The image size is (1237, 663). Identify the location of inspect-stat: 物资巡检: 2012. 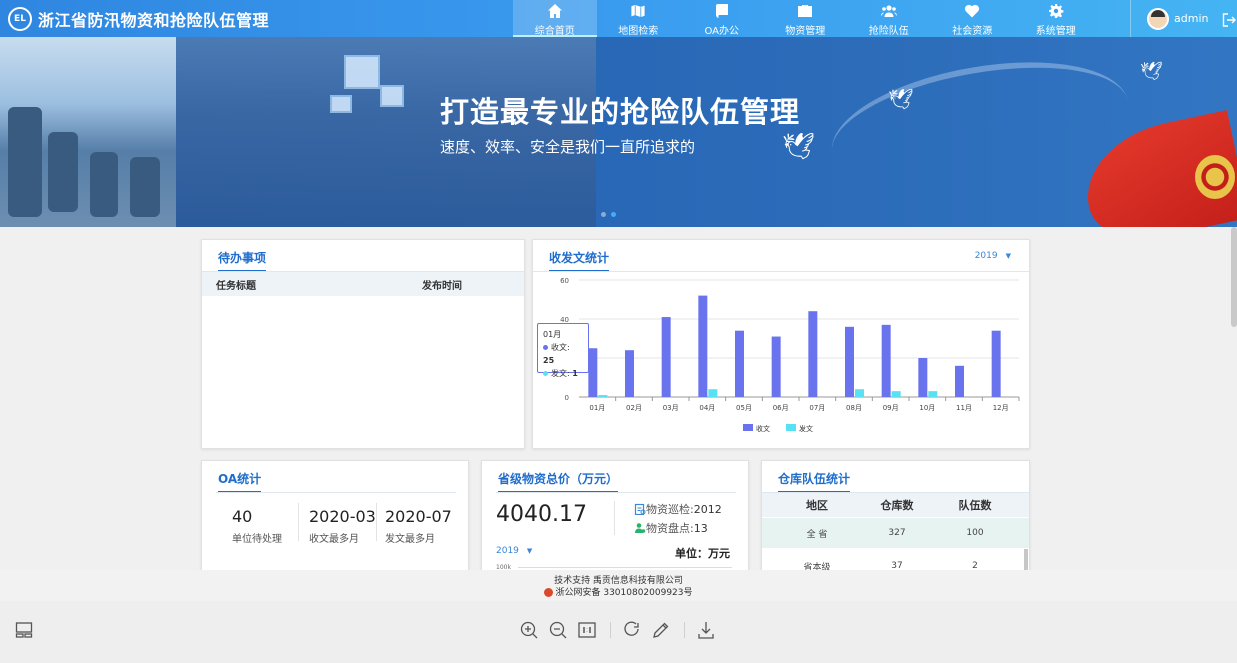
(678, 509).